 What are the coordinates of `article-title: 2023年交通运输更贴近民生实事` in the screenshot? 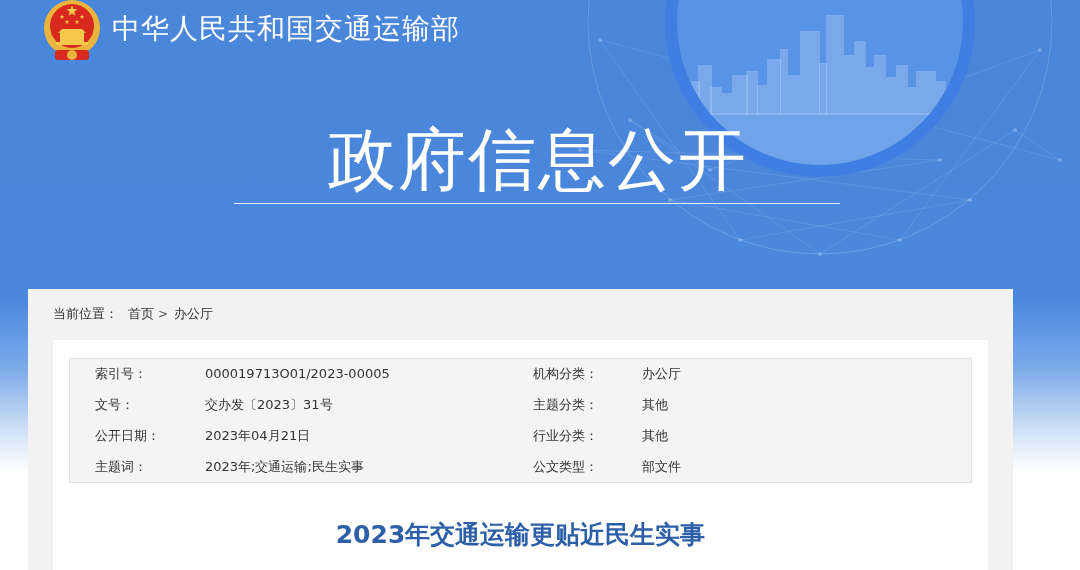 It's located at (520, 535).